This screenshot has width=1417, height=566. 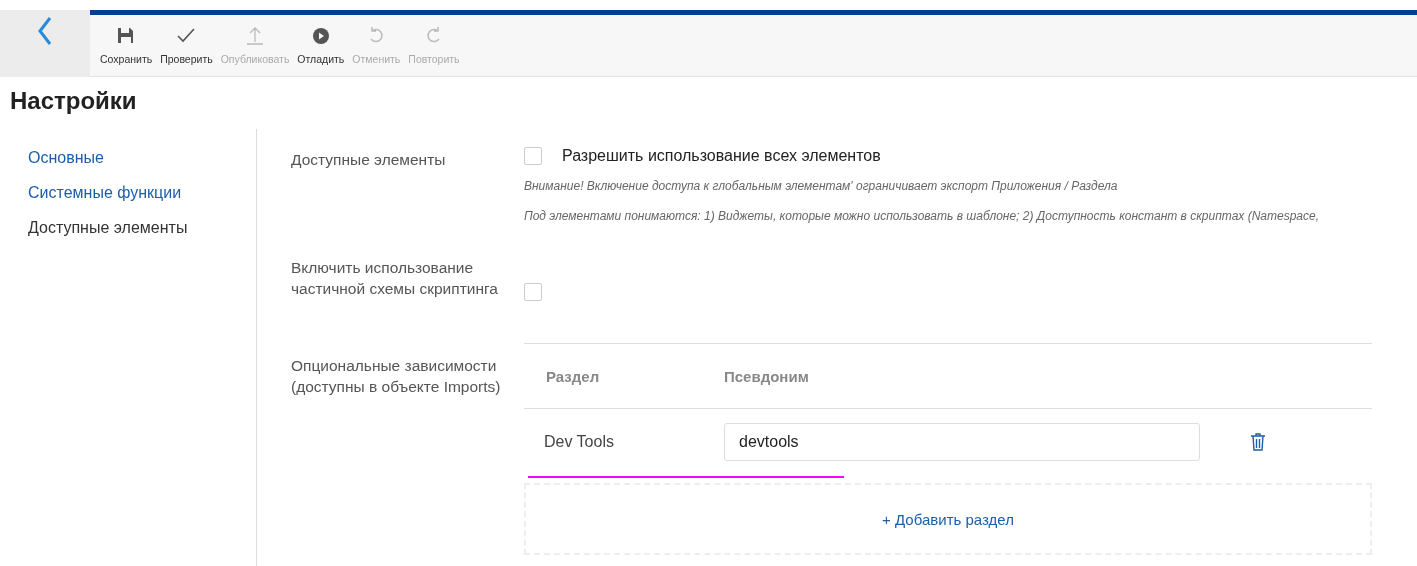 I want to click on chevron-left-icon, so click(x=45, y=31).